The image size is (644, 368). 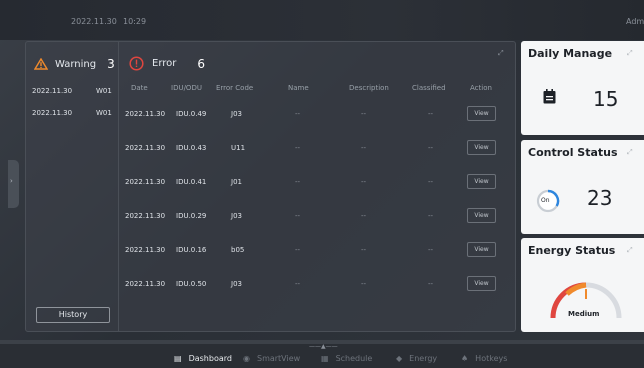 What do you see at coordinates (191, 148) in the screenshot?
I see `cell-unit: IDU.0.43` at bounding box center [191, 148].